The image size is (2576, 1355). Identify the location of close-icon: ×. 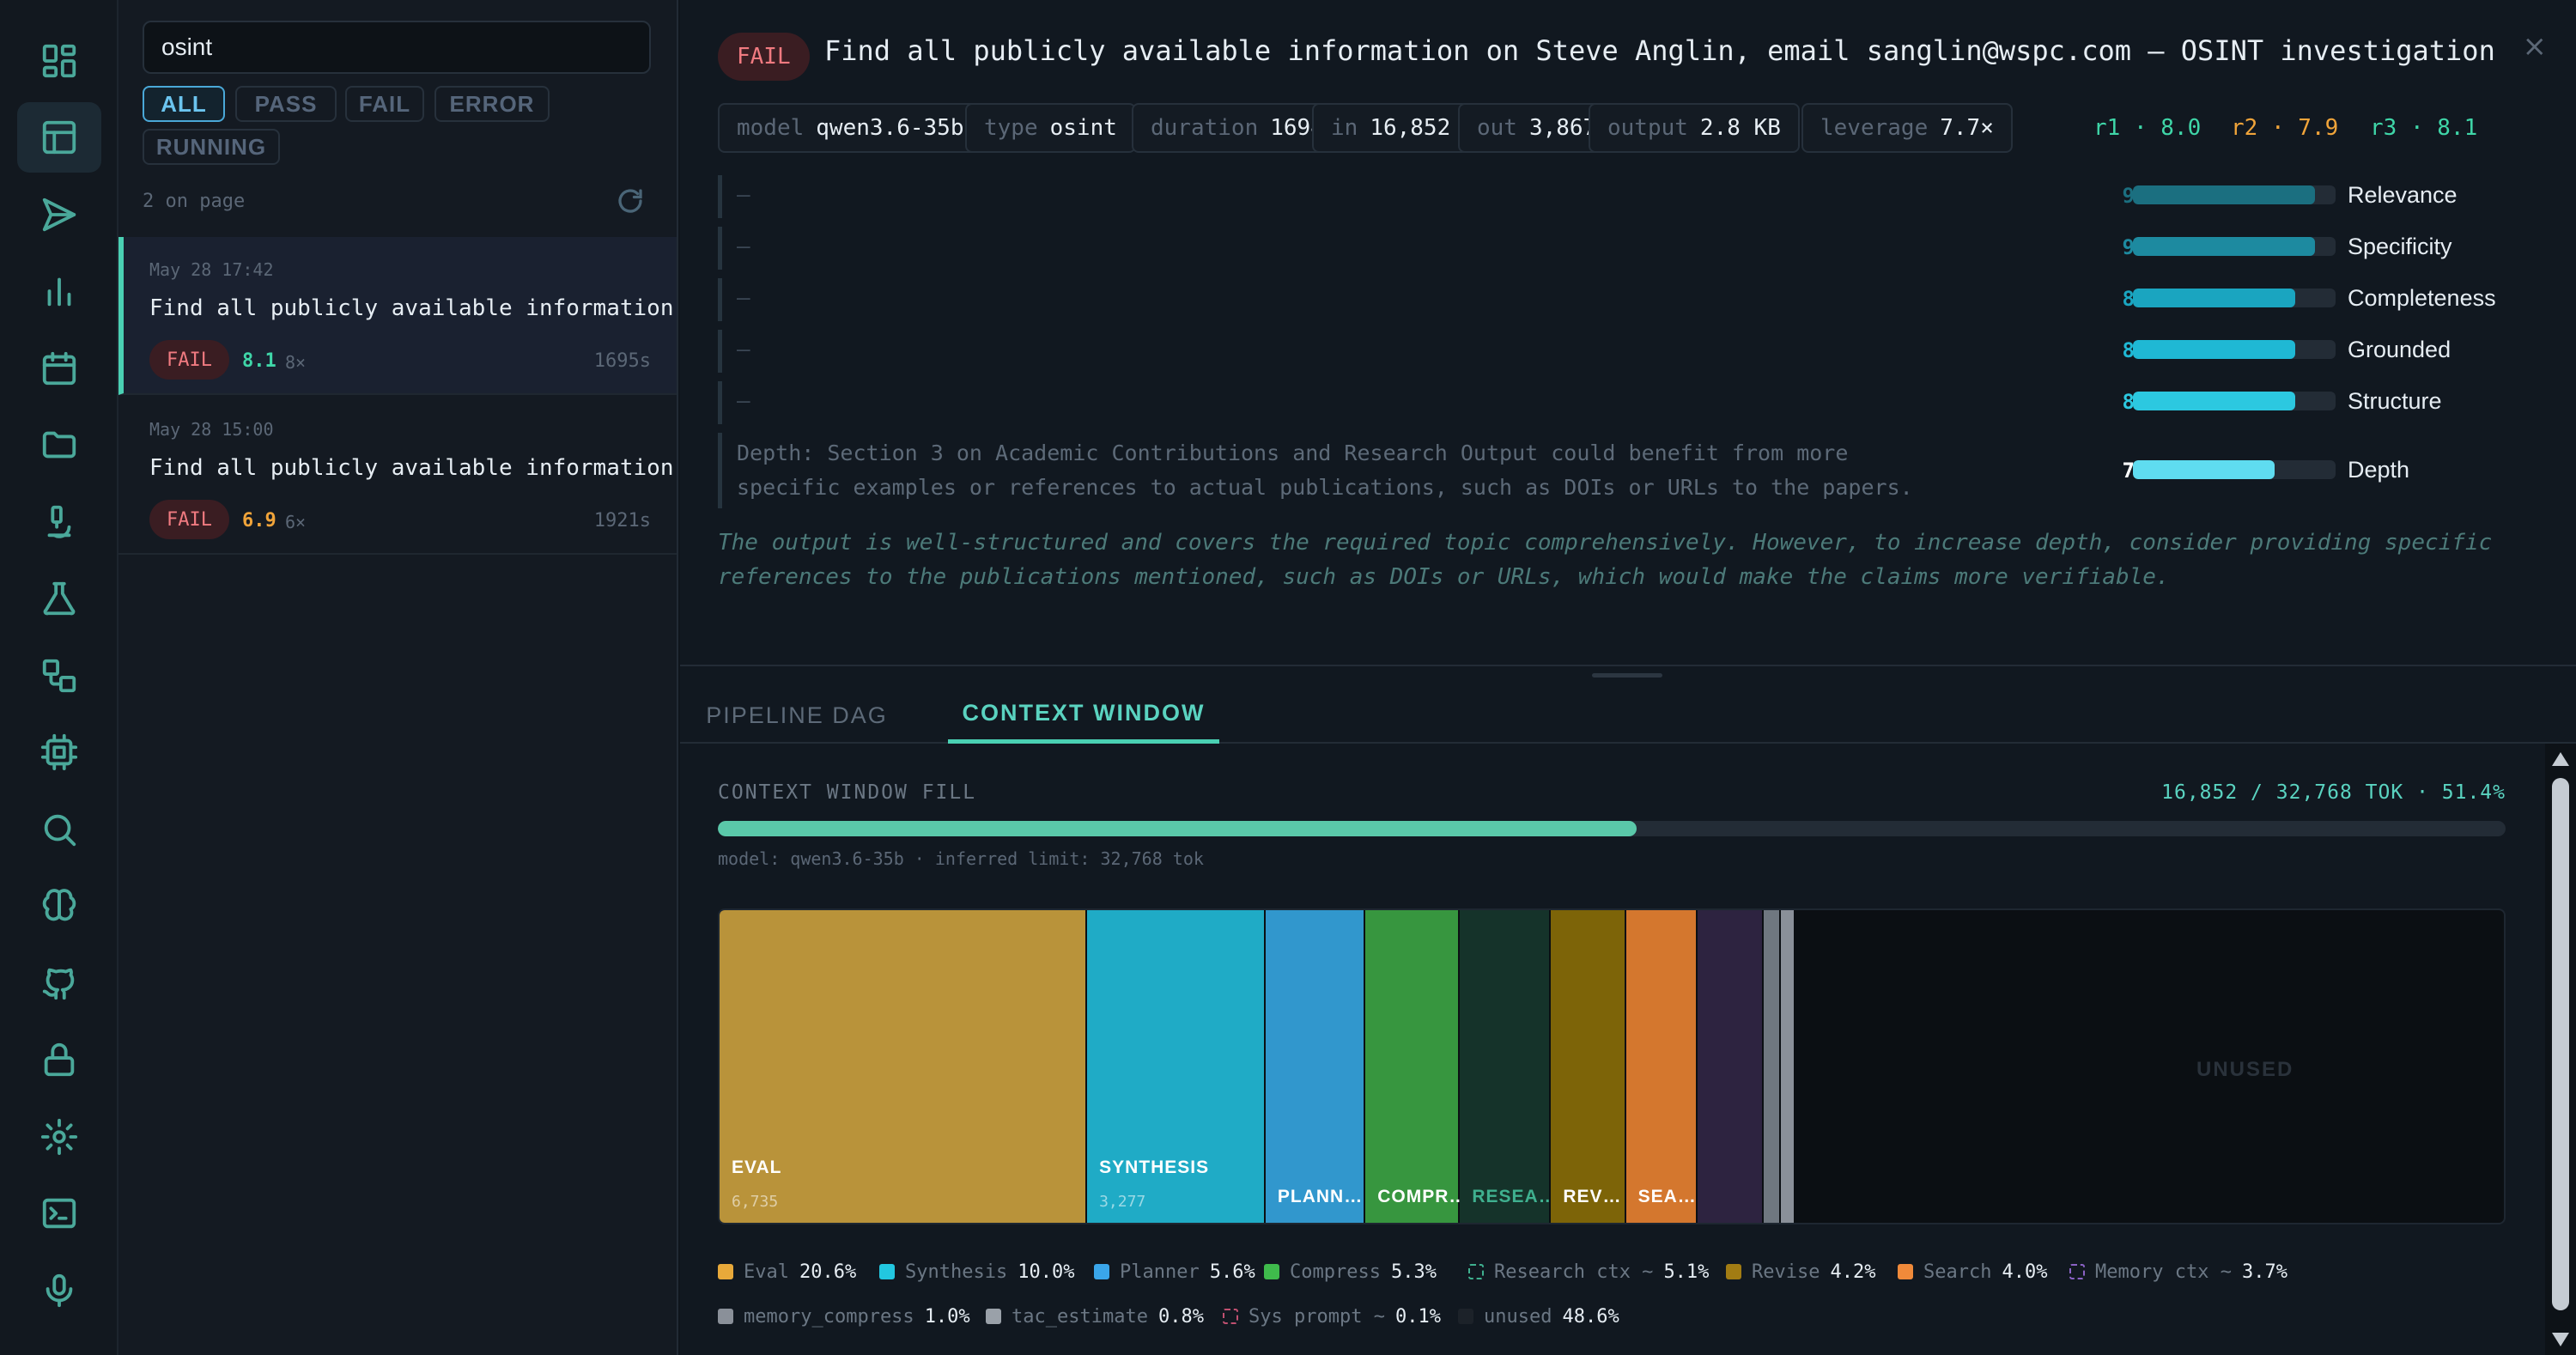
(2536, 46).